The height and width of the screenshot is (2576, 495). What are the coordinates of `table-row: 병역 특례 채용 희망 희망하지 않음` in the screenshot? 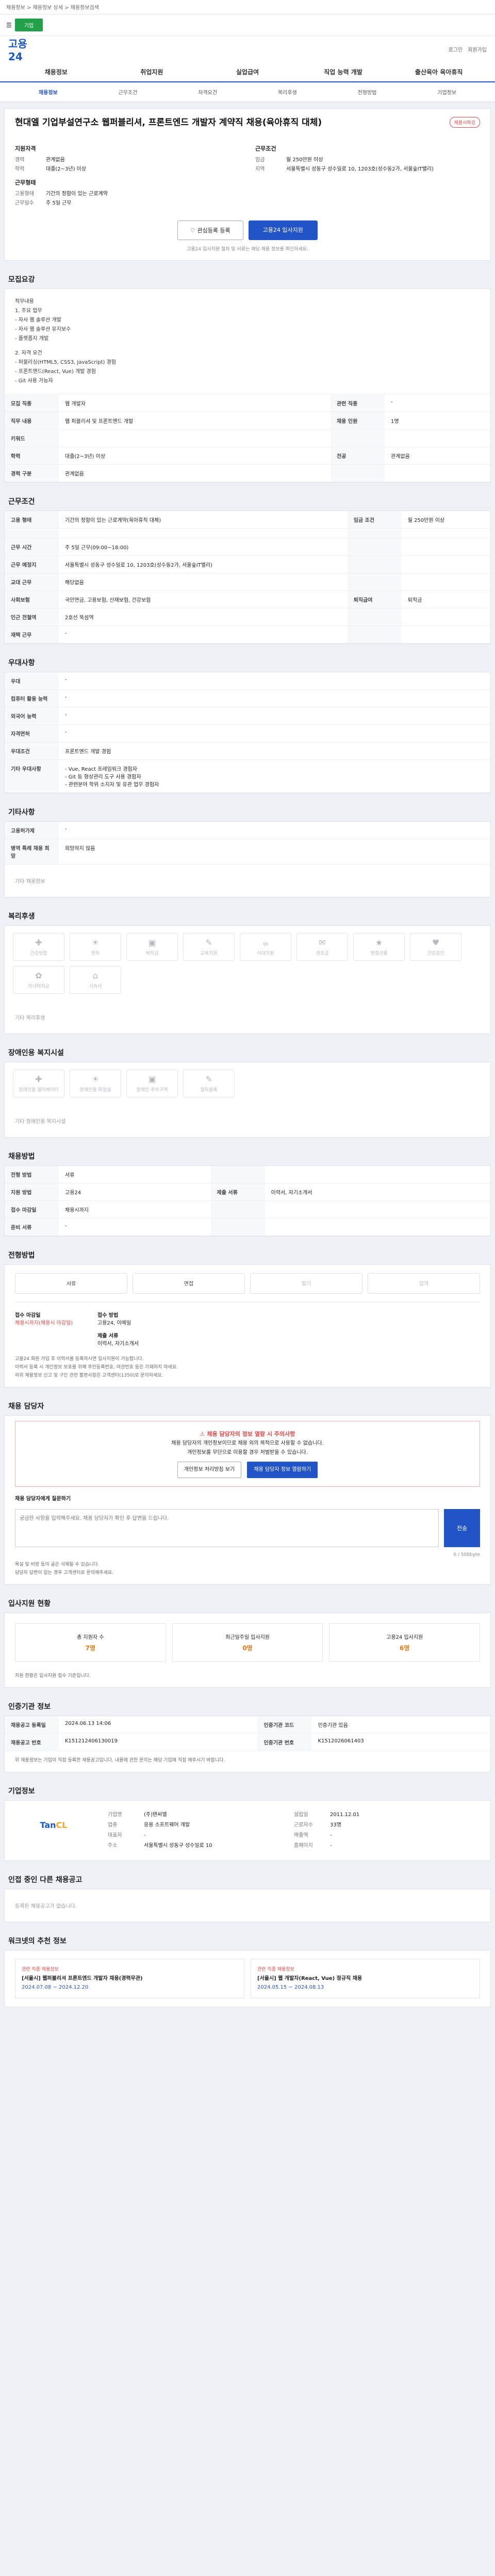 It's located at (247, 852).